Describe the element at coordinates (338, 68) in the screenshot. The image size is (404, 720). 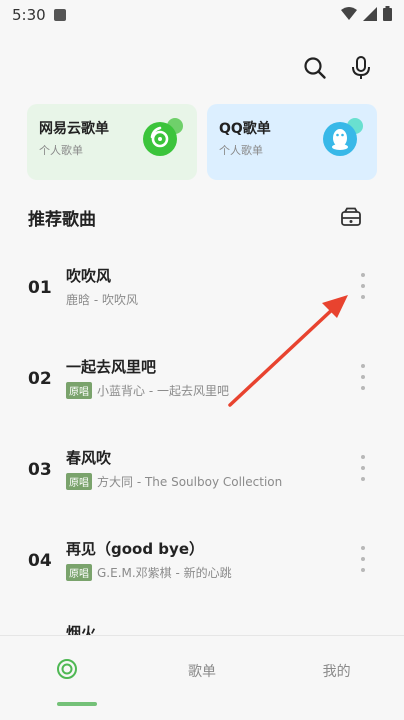
I see `top-actions` at that location.